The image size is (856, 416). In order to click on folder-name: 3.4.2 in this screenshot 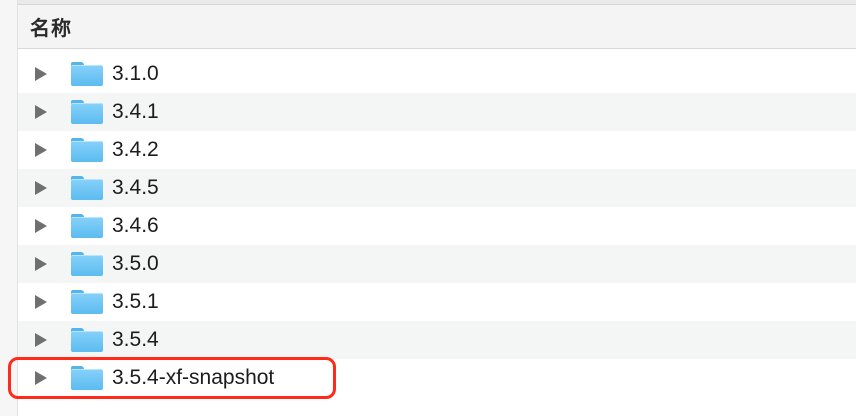, I will do `click(135, 149)`.